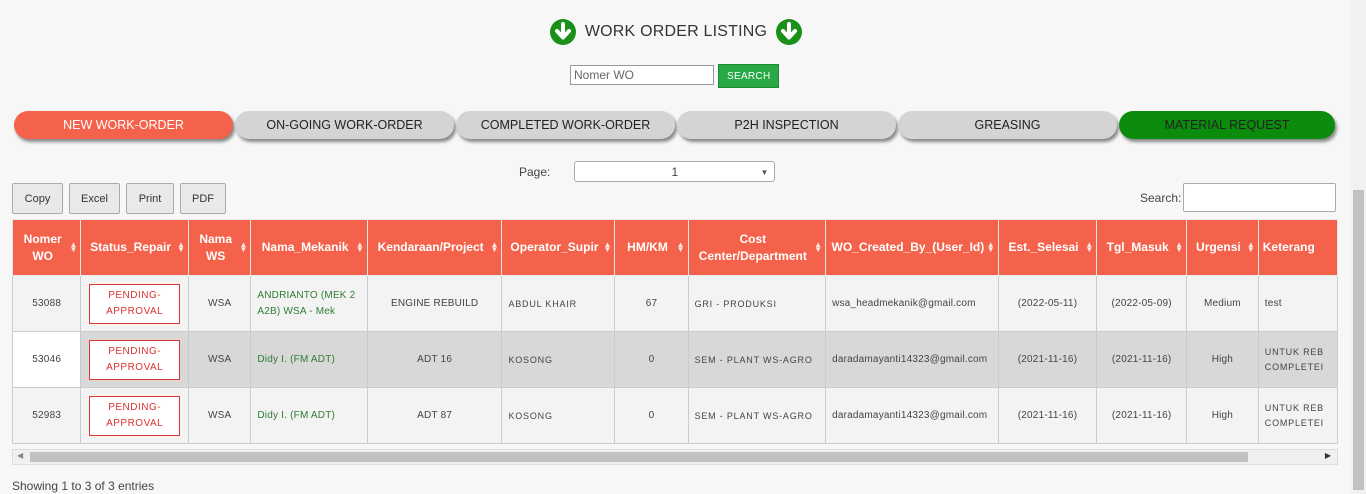  I want to click on scroll-left-icon: ◀, so click(20, 455).